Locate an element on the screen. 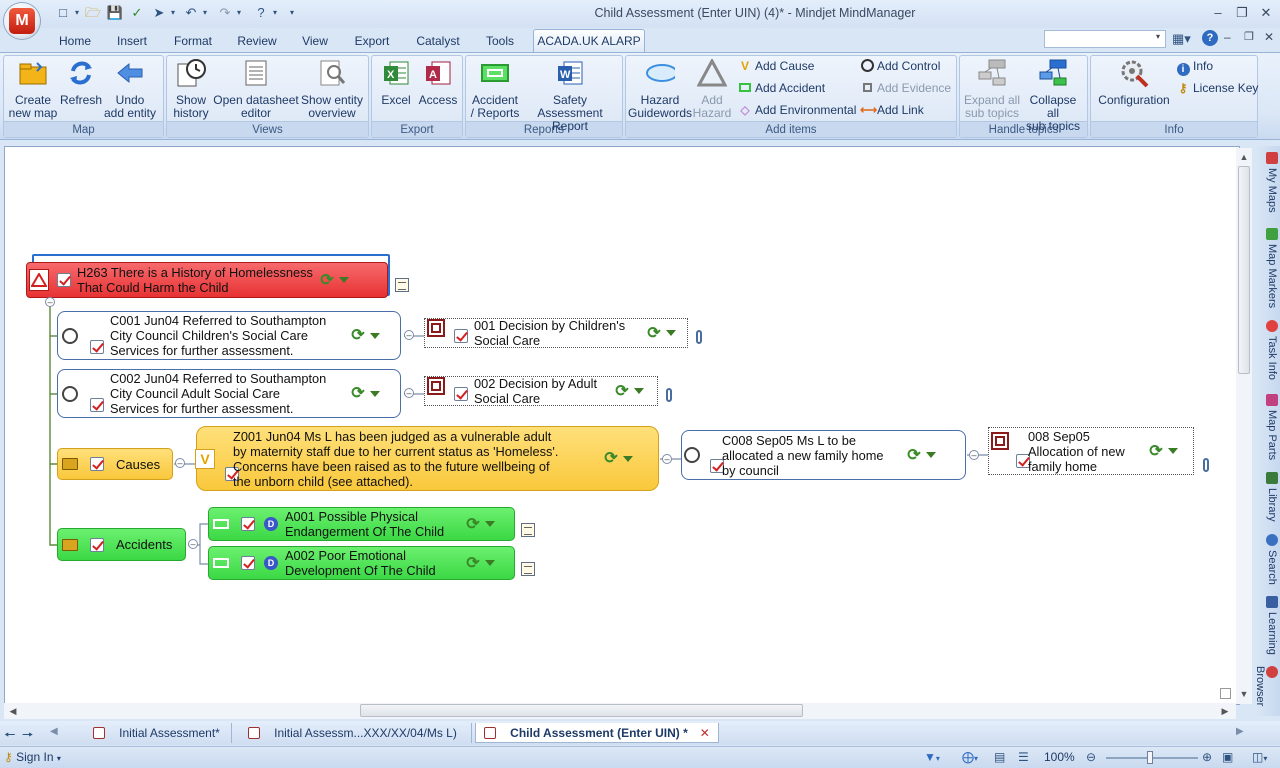 This screenshot has height=768, width=1280. accident-a002-checkbox-icon is located at coordinates (248, 563).